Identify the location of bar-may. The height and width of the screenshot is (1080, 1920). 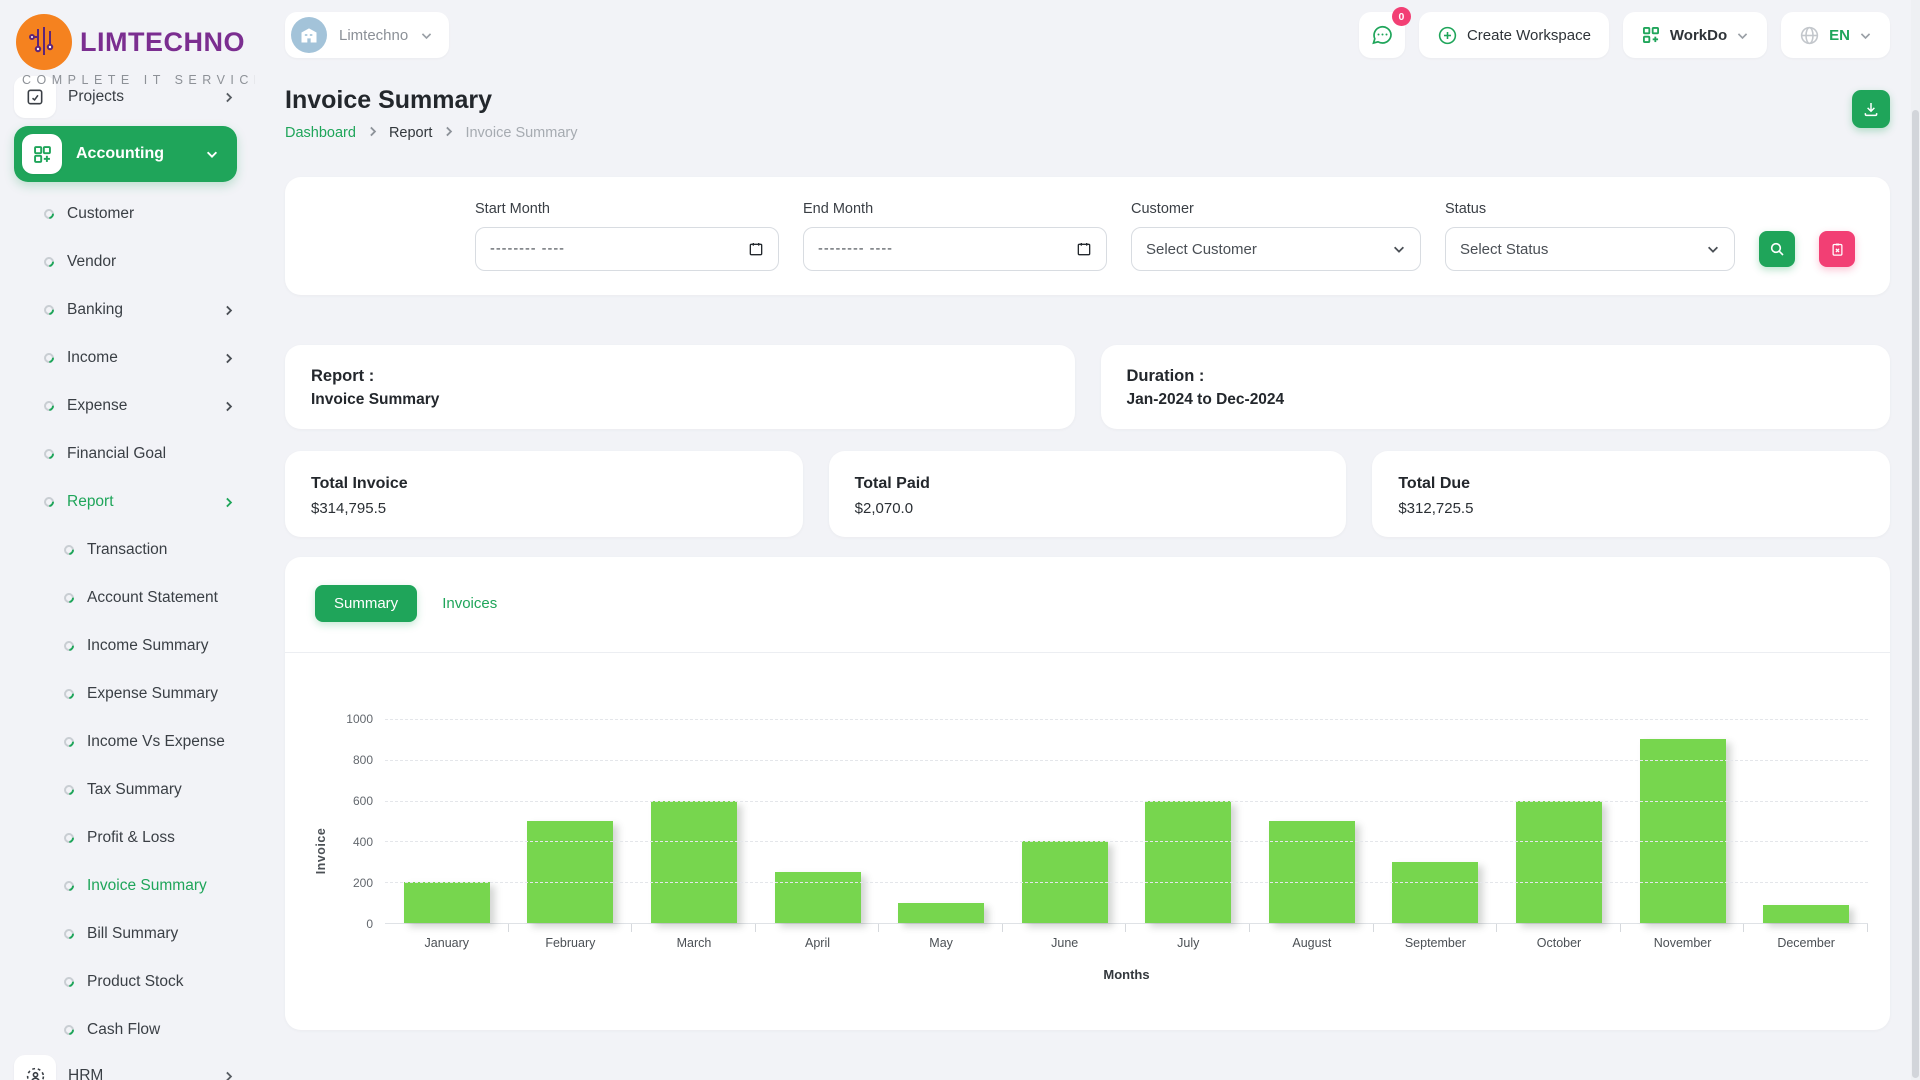
(941, 912).